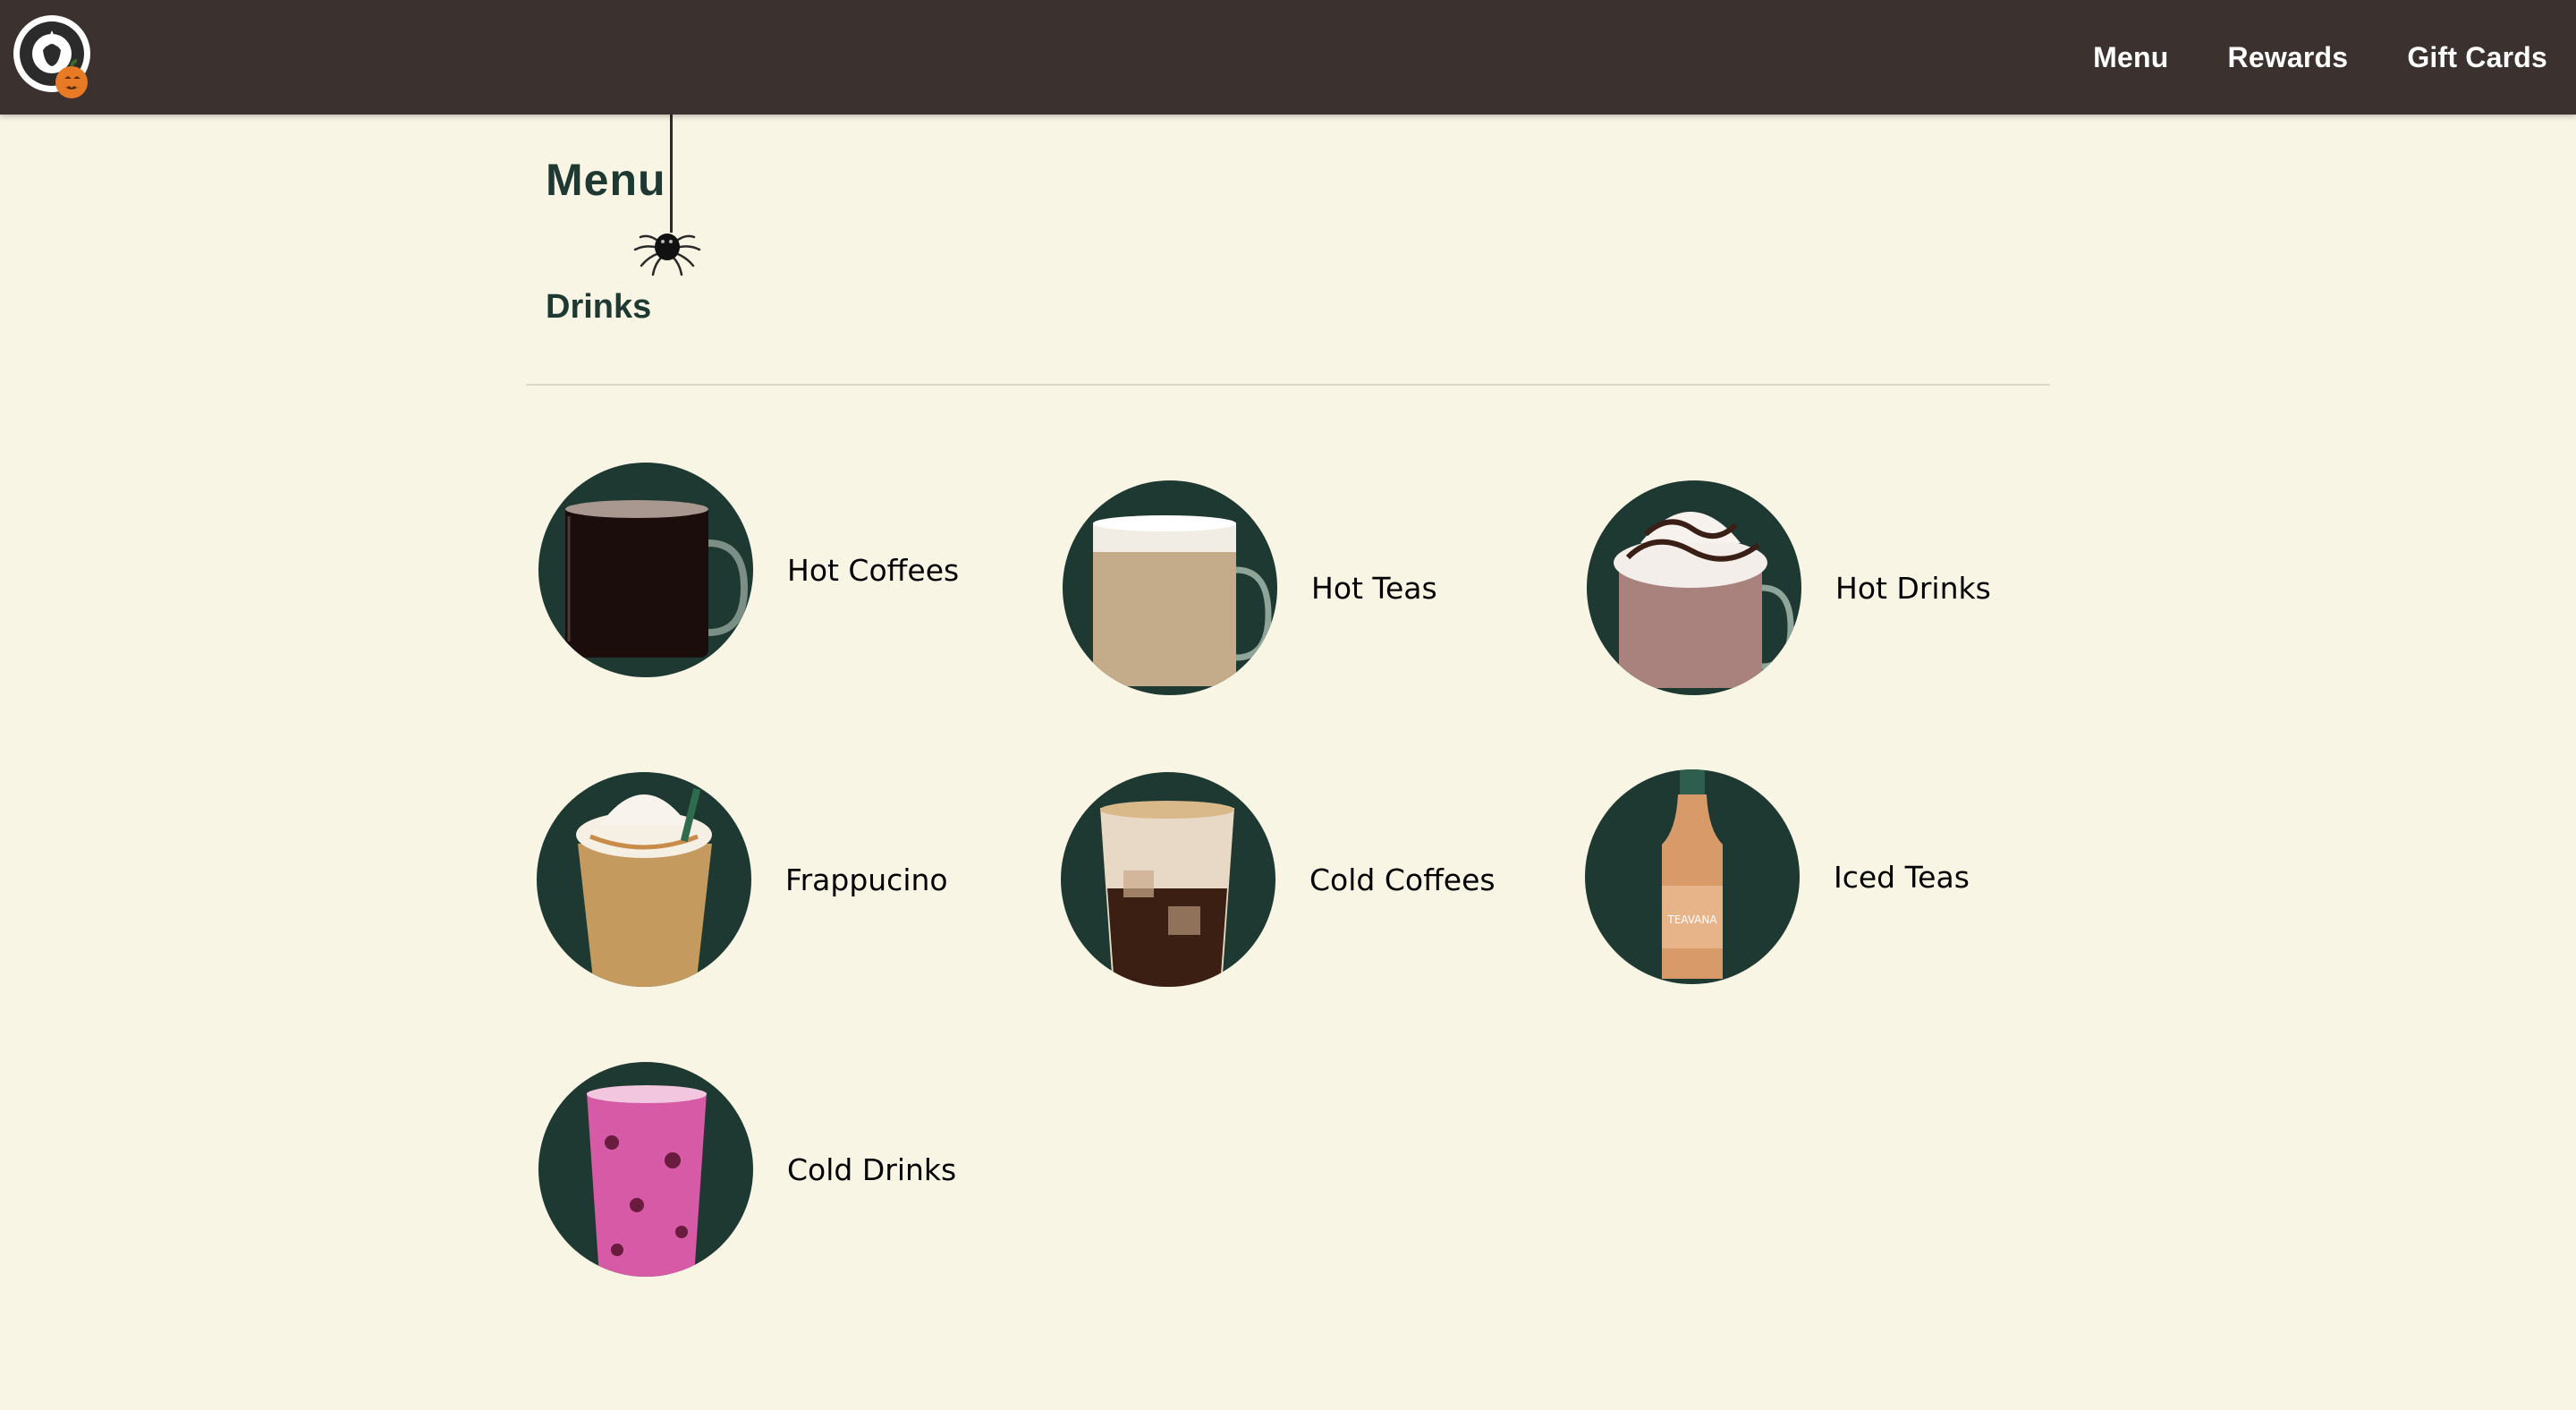 The width and height of the screenshot is (2576, 1410). I want to click on svg-text: TEAVANA, so click(1691, 920).